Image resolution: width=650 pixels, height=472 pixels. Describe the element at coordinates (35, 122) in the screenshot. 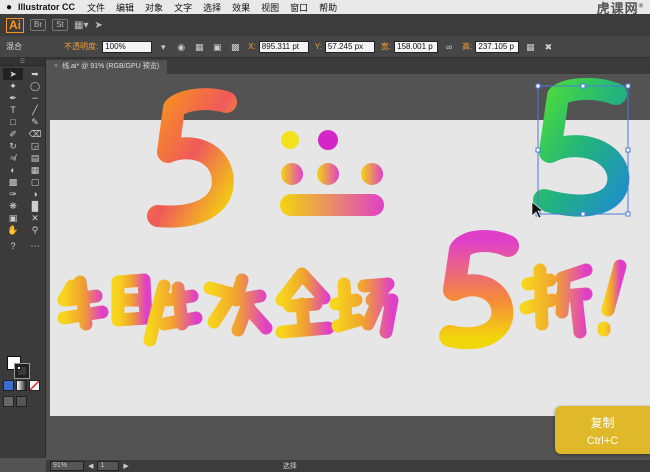

I see `paintbrush-tool-icon: ✎` at that location.